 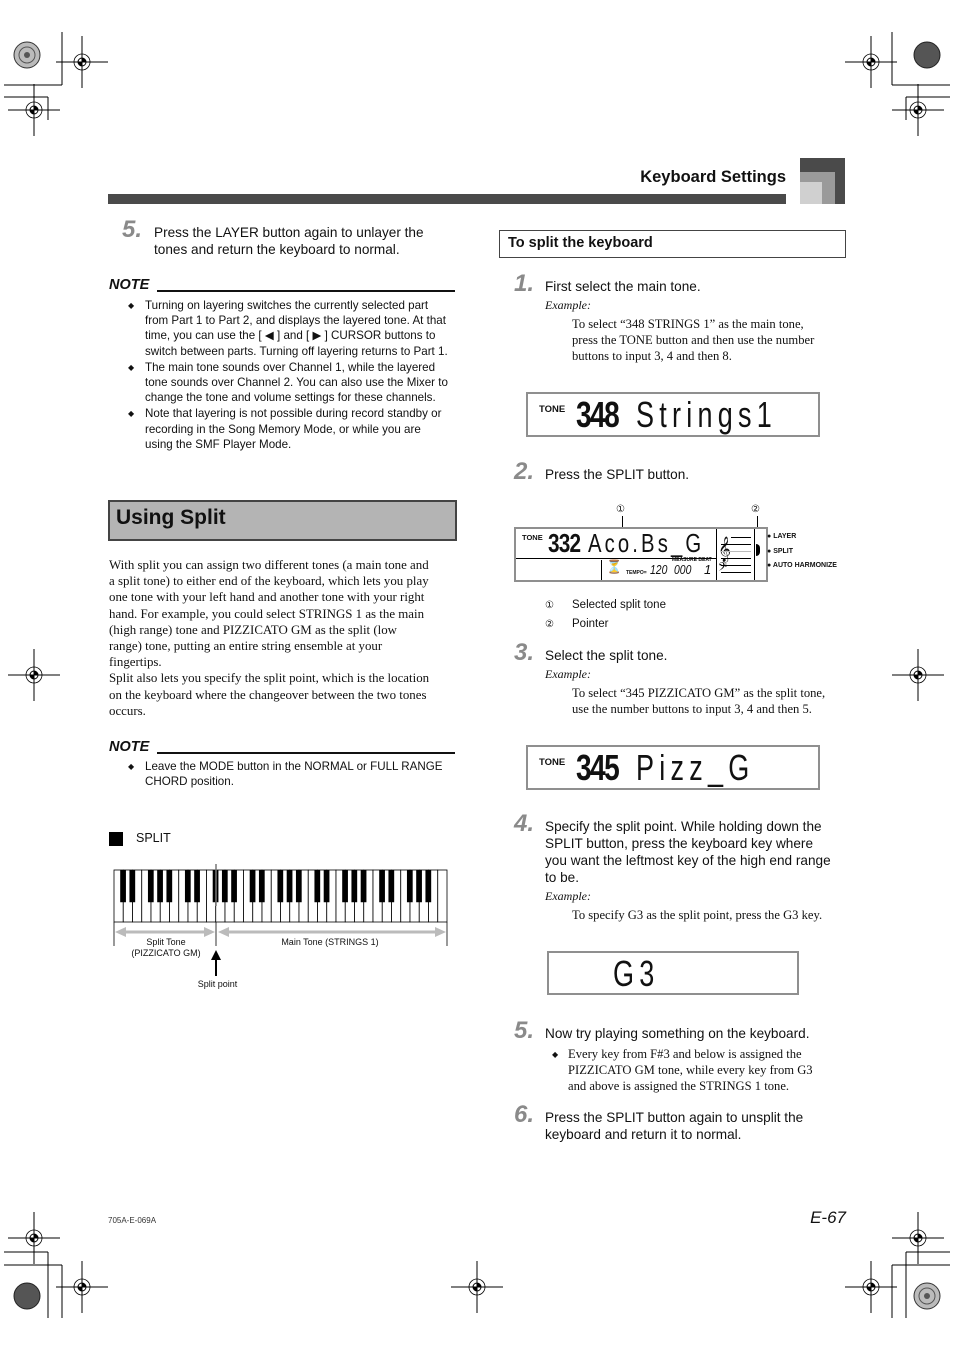 What do you see at coordinates (605, 624) in the screenshot?
I see `legend-item: ② Pointer` at bounding box center [605, 624].